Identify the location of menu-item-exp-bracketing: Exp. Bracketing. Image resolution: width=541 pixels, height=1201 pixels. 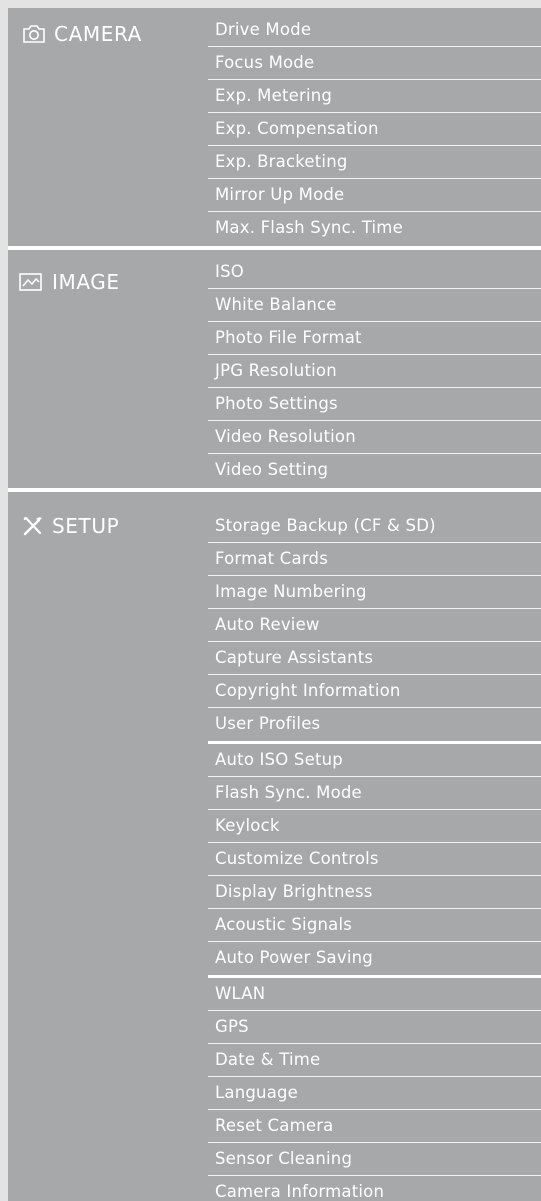
(374, 162).